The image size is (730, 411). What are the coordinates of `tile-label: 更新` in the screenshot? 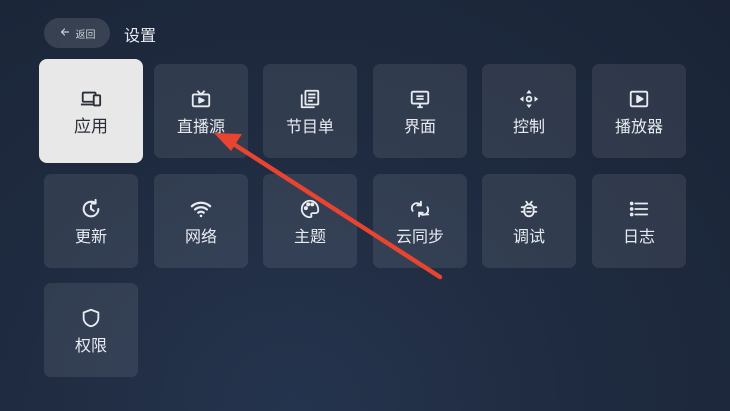 It's located at (90, 236).